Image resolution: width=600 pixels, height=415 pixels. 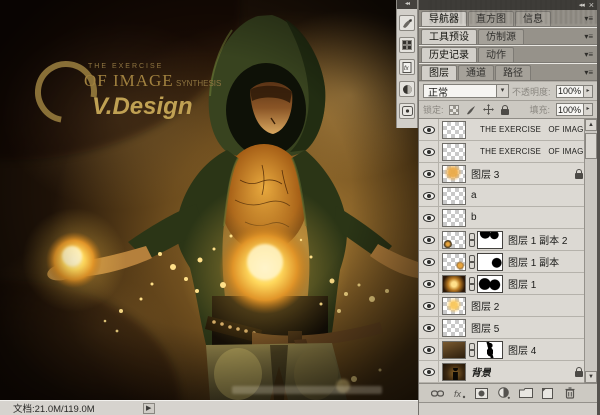 I want to click on layer-row-layer2: 图层 2, so click(x=508, y=306).